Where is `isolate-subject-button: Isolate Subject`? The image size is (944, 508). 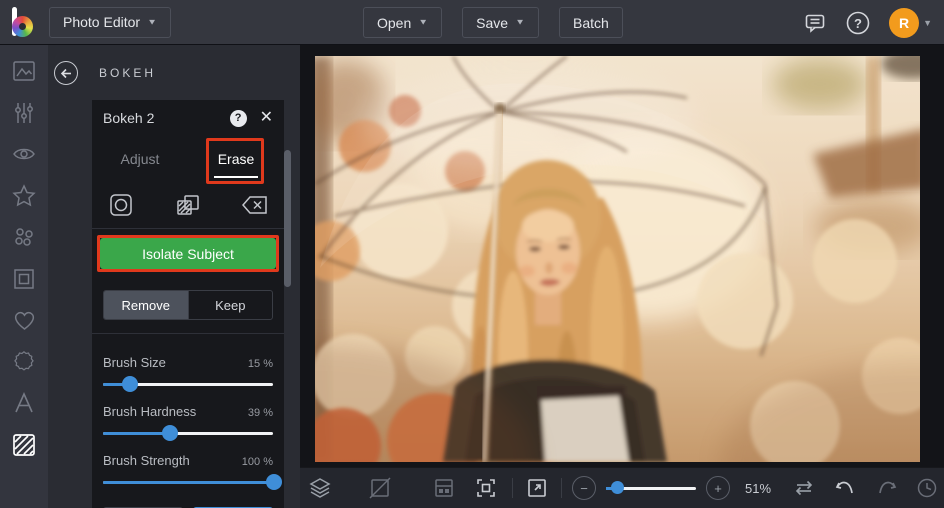 isolate-subject-button: Isolate Subject is located at coordinates (188, 253).